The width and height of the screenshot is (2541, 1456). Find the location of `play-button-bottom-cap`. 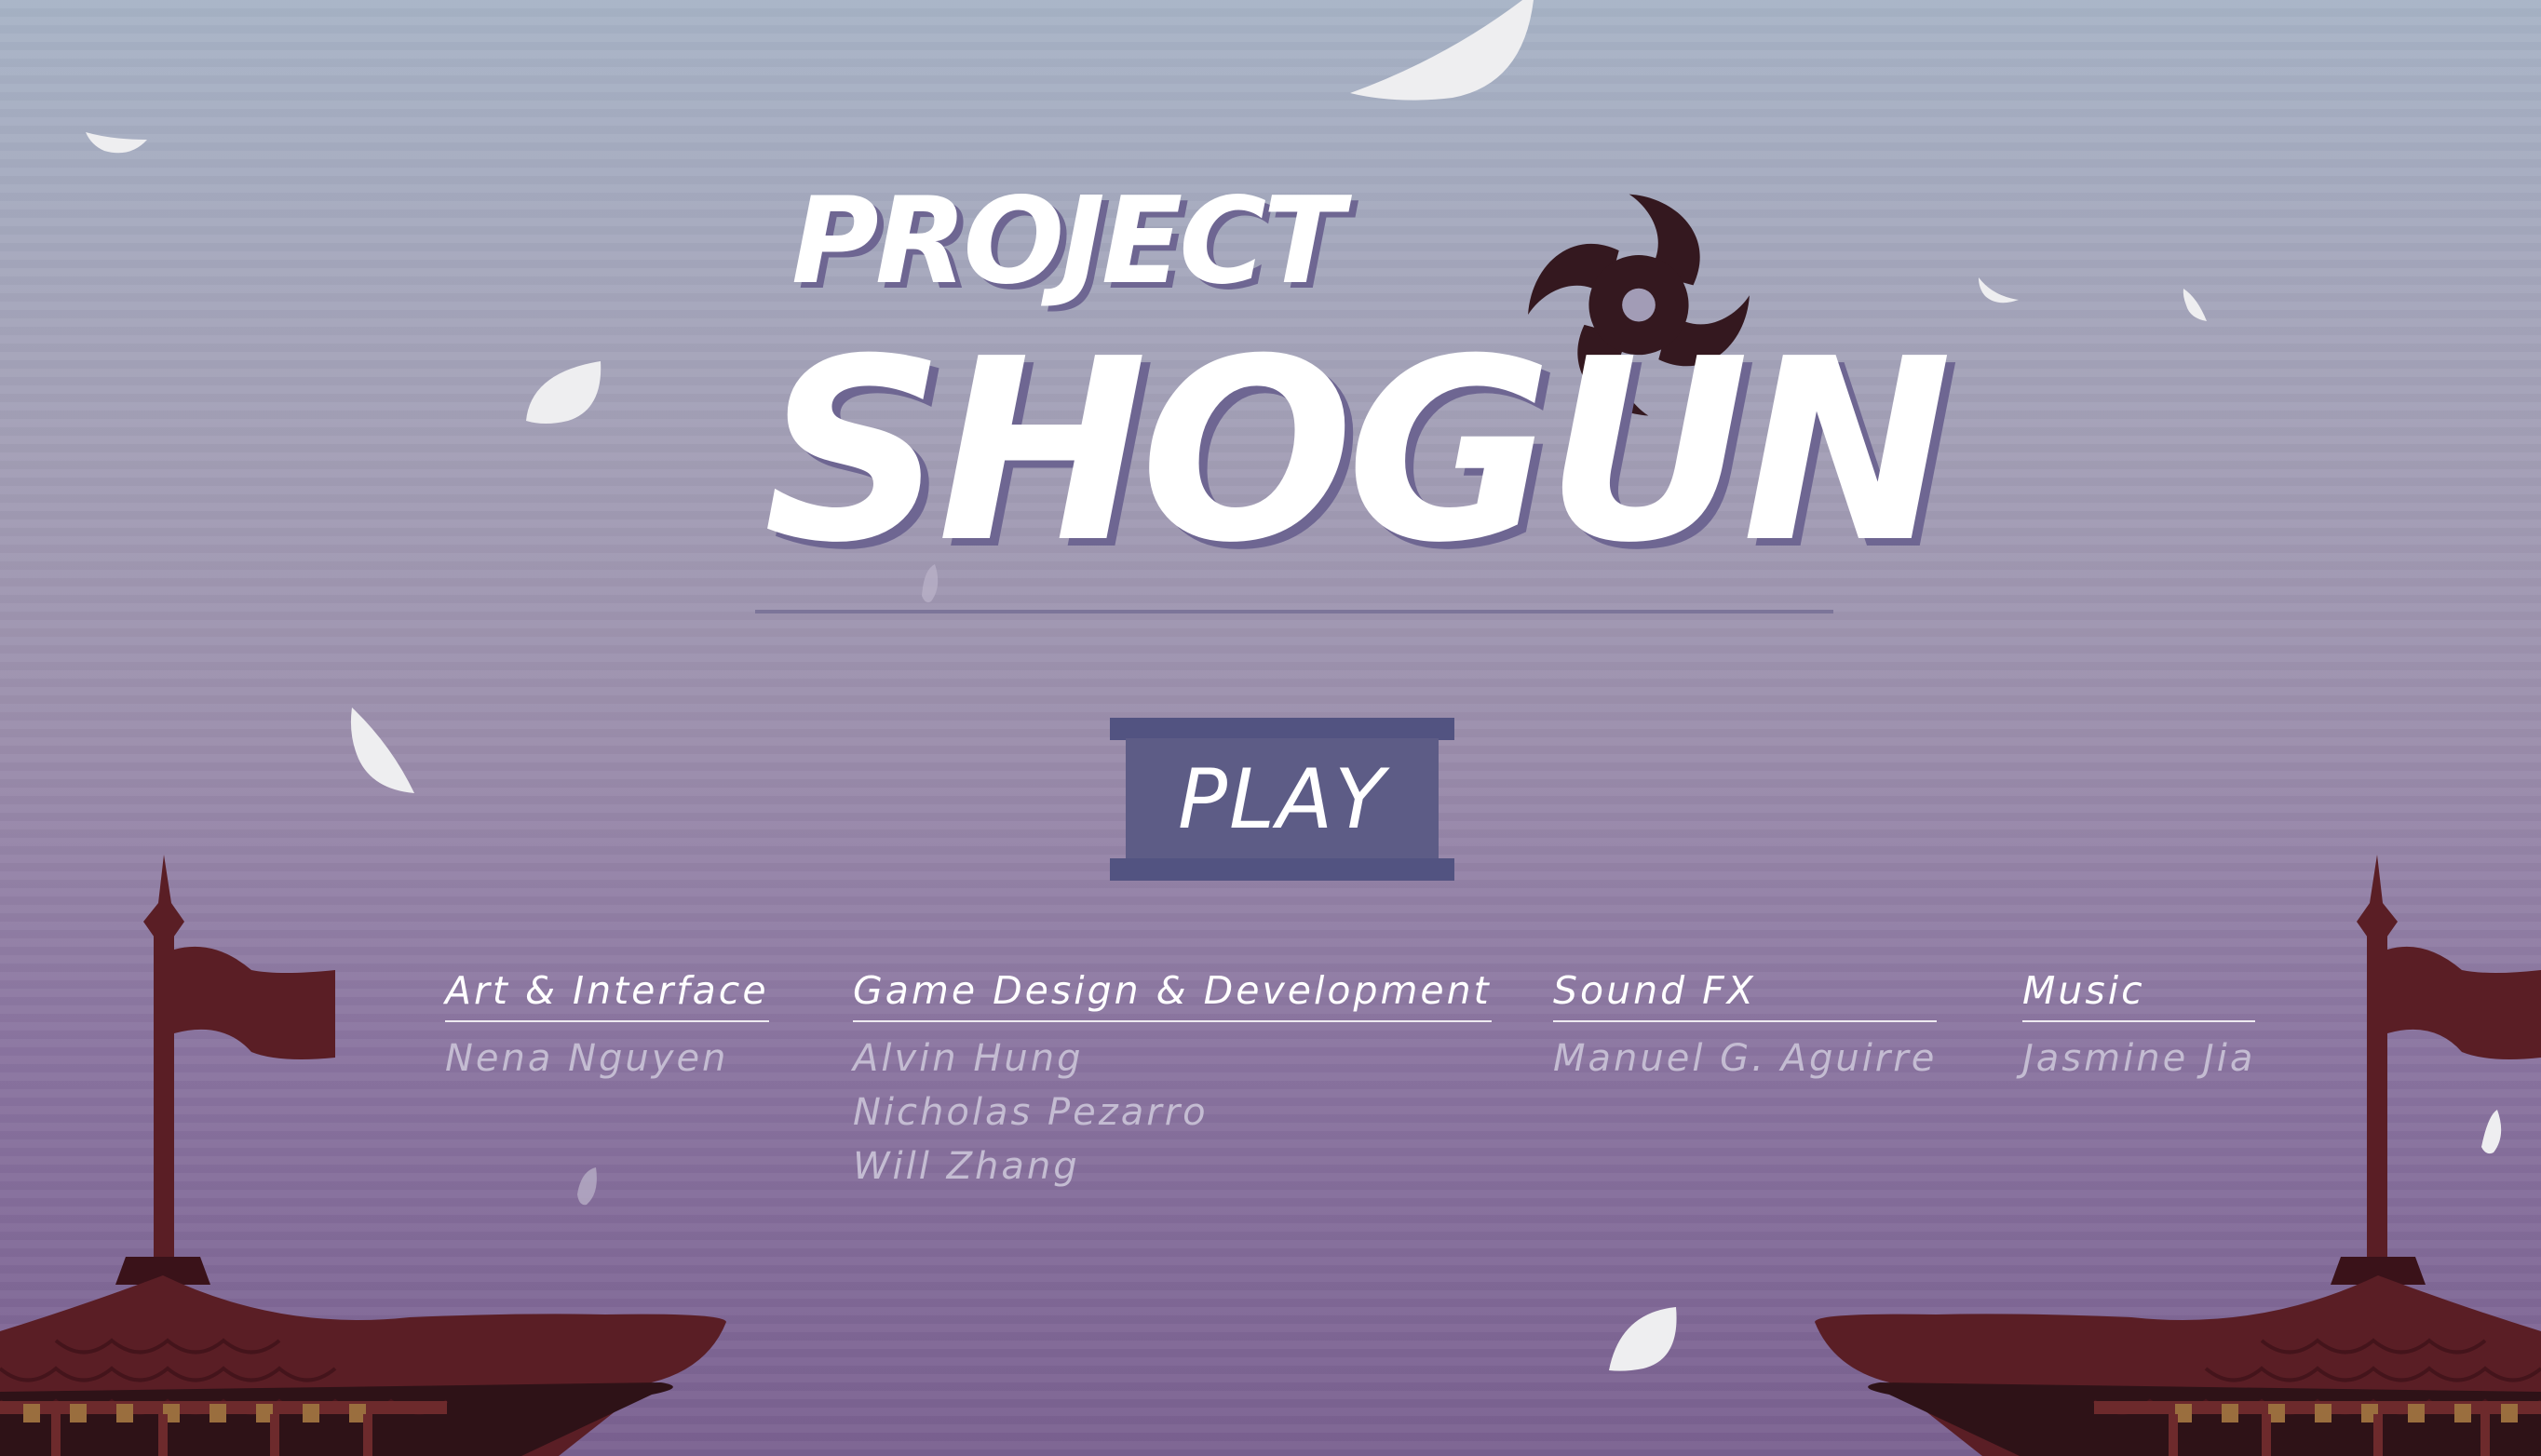

play-button-bottom-cap is located at coordinates (1282, 869).